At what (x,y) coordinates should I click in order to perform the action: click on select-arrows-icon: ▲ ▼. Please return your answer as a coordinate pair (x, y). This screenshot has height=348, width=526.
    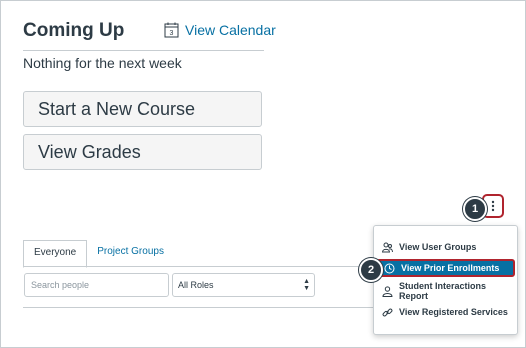
    Looking at the image, I should click on (306, 285).